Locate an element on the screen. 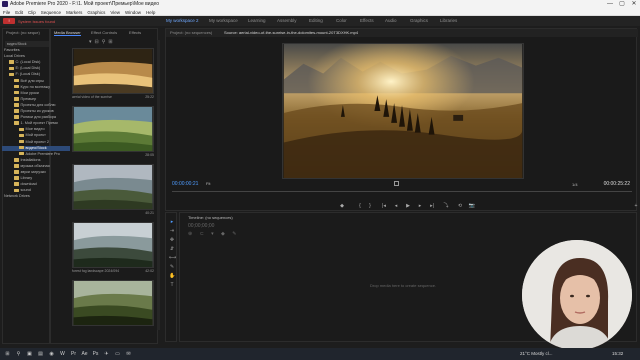  tool-button-5: ✎ is located at coordinates (172, 267).